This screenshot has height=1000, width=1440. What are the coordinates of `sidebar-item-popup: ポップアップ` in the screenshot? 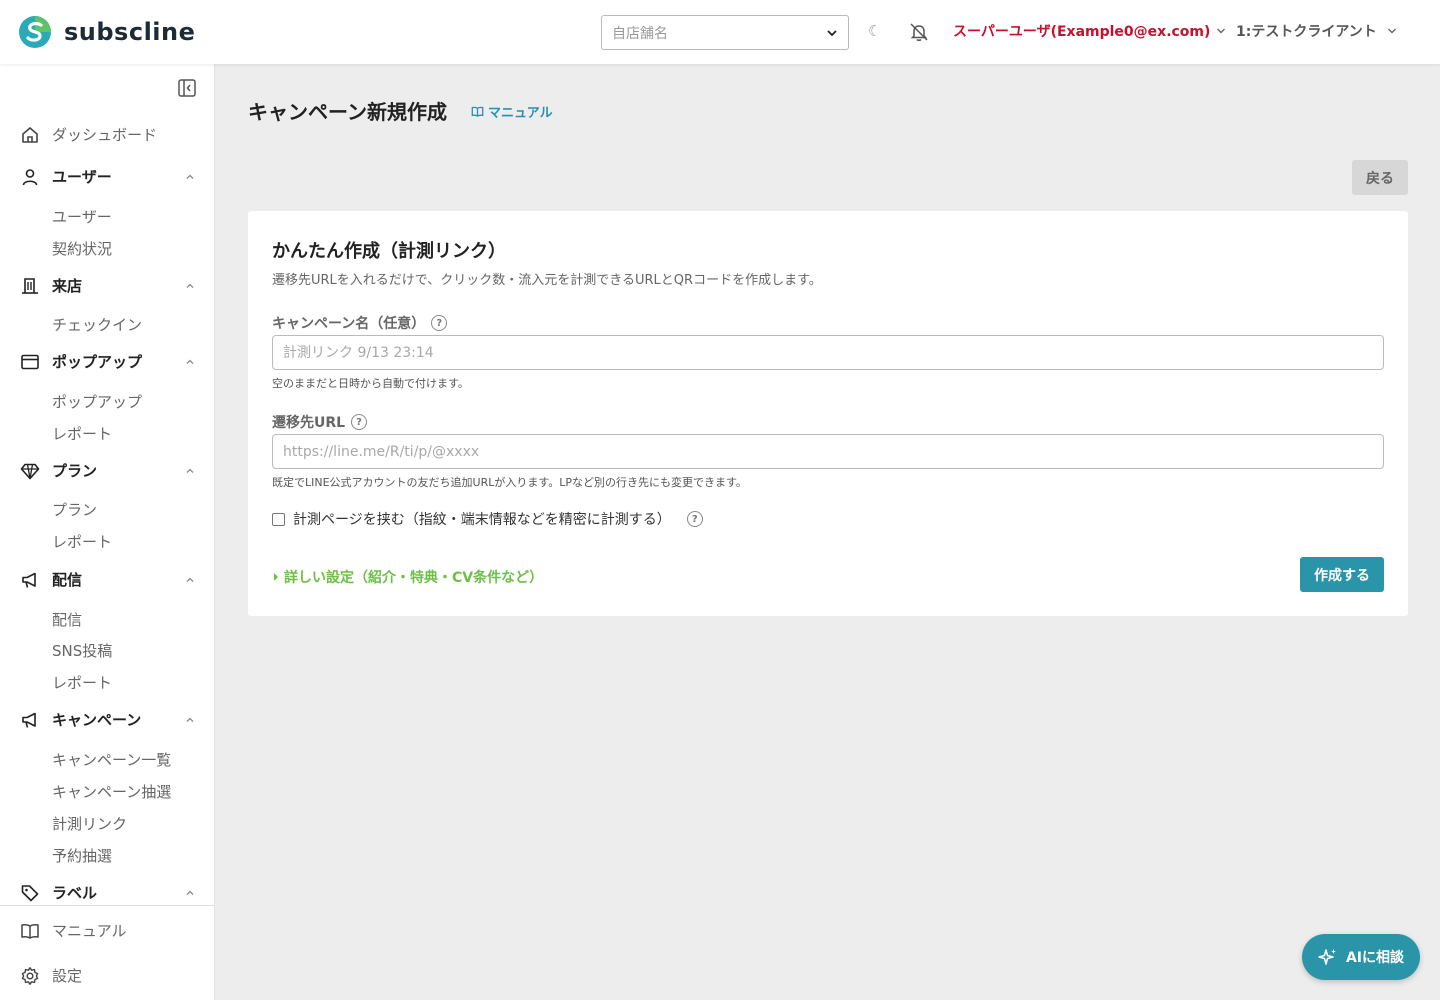 It's located at (97, 401).